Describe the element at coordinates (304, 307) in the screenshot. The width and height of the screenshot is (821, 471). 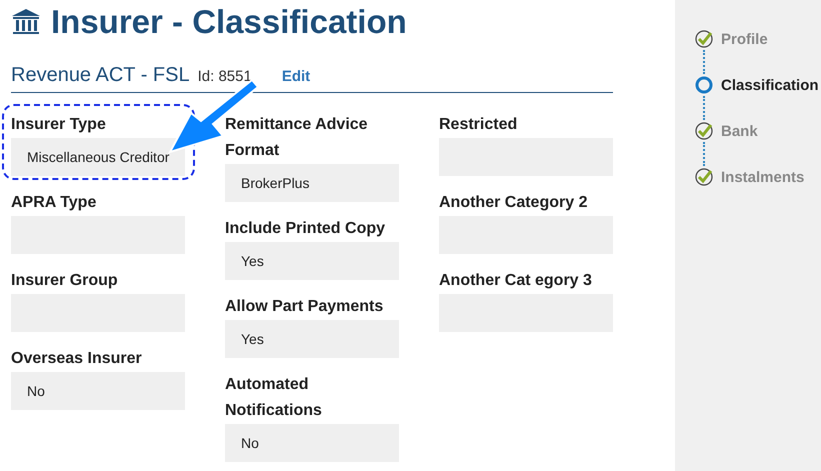
I see `field-label: Allow Part Payments` at that location.